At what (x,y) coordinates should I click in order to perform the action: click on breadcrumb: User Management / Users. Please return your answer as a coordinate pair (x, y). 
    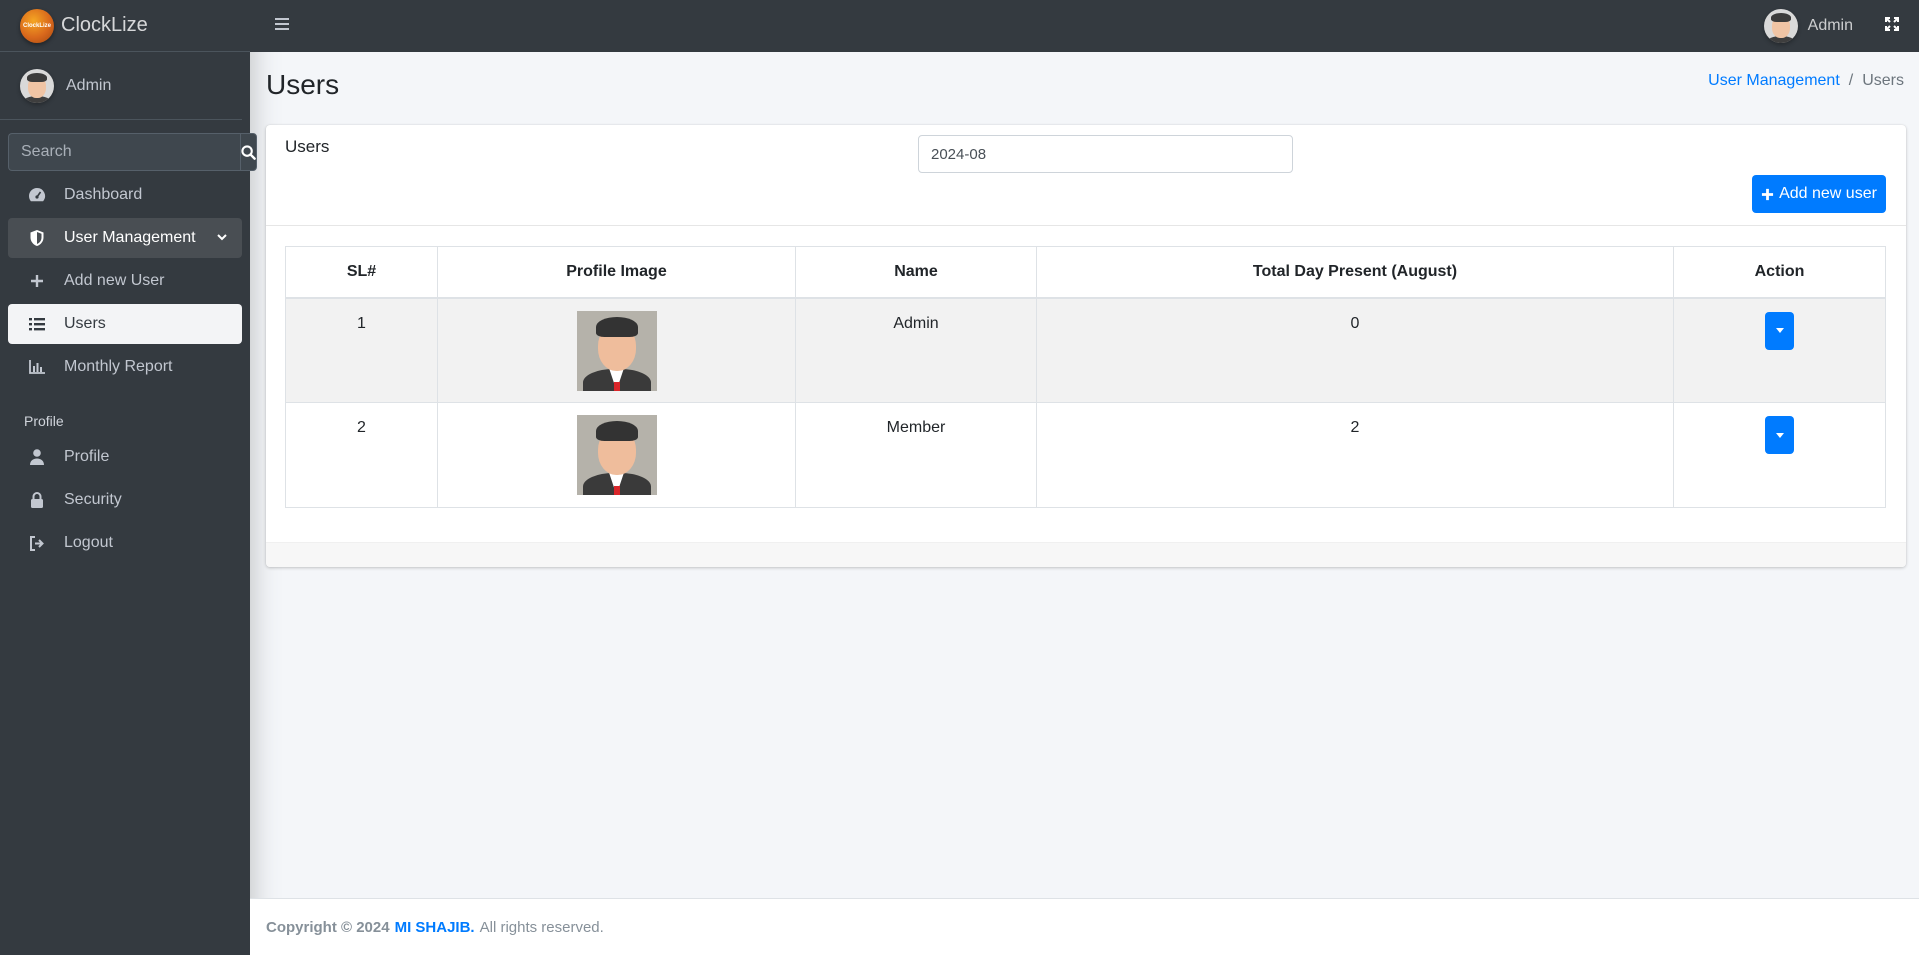
    Looking at the image, I should click on (1806, 81).